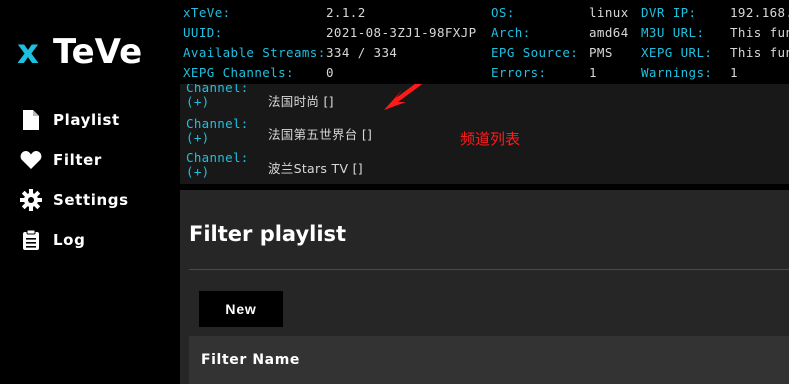 The width and height of the screenshot is (789, 384). What do you see at coordinates (511, 32) in the screenshot?
I see `status-key: Arch:` at bounding box center [511, 32].